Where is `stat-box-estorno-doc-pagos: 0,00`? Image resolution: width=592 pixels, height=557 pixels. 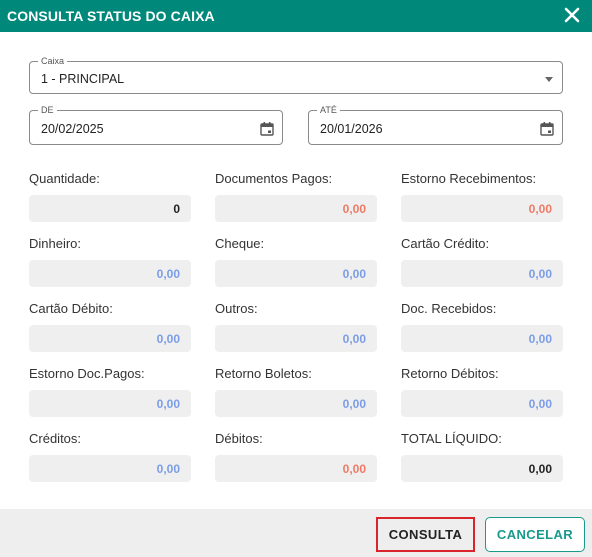 stat-box-estorno-doc-pagos: 0,00 is located at coordinates (110, 403).